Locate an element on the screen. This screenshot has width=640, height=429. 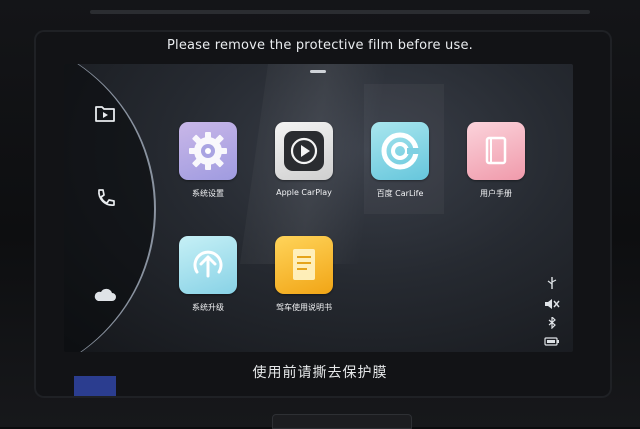
carlife-icon is located at coordinates (400, 151).